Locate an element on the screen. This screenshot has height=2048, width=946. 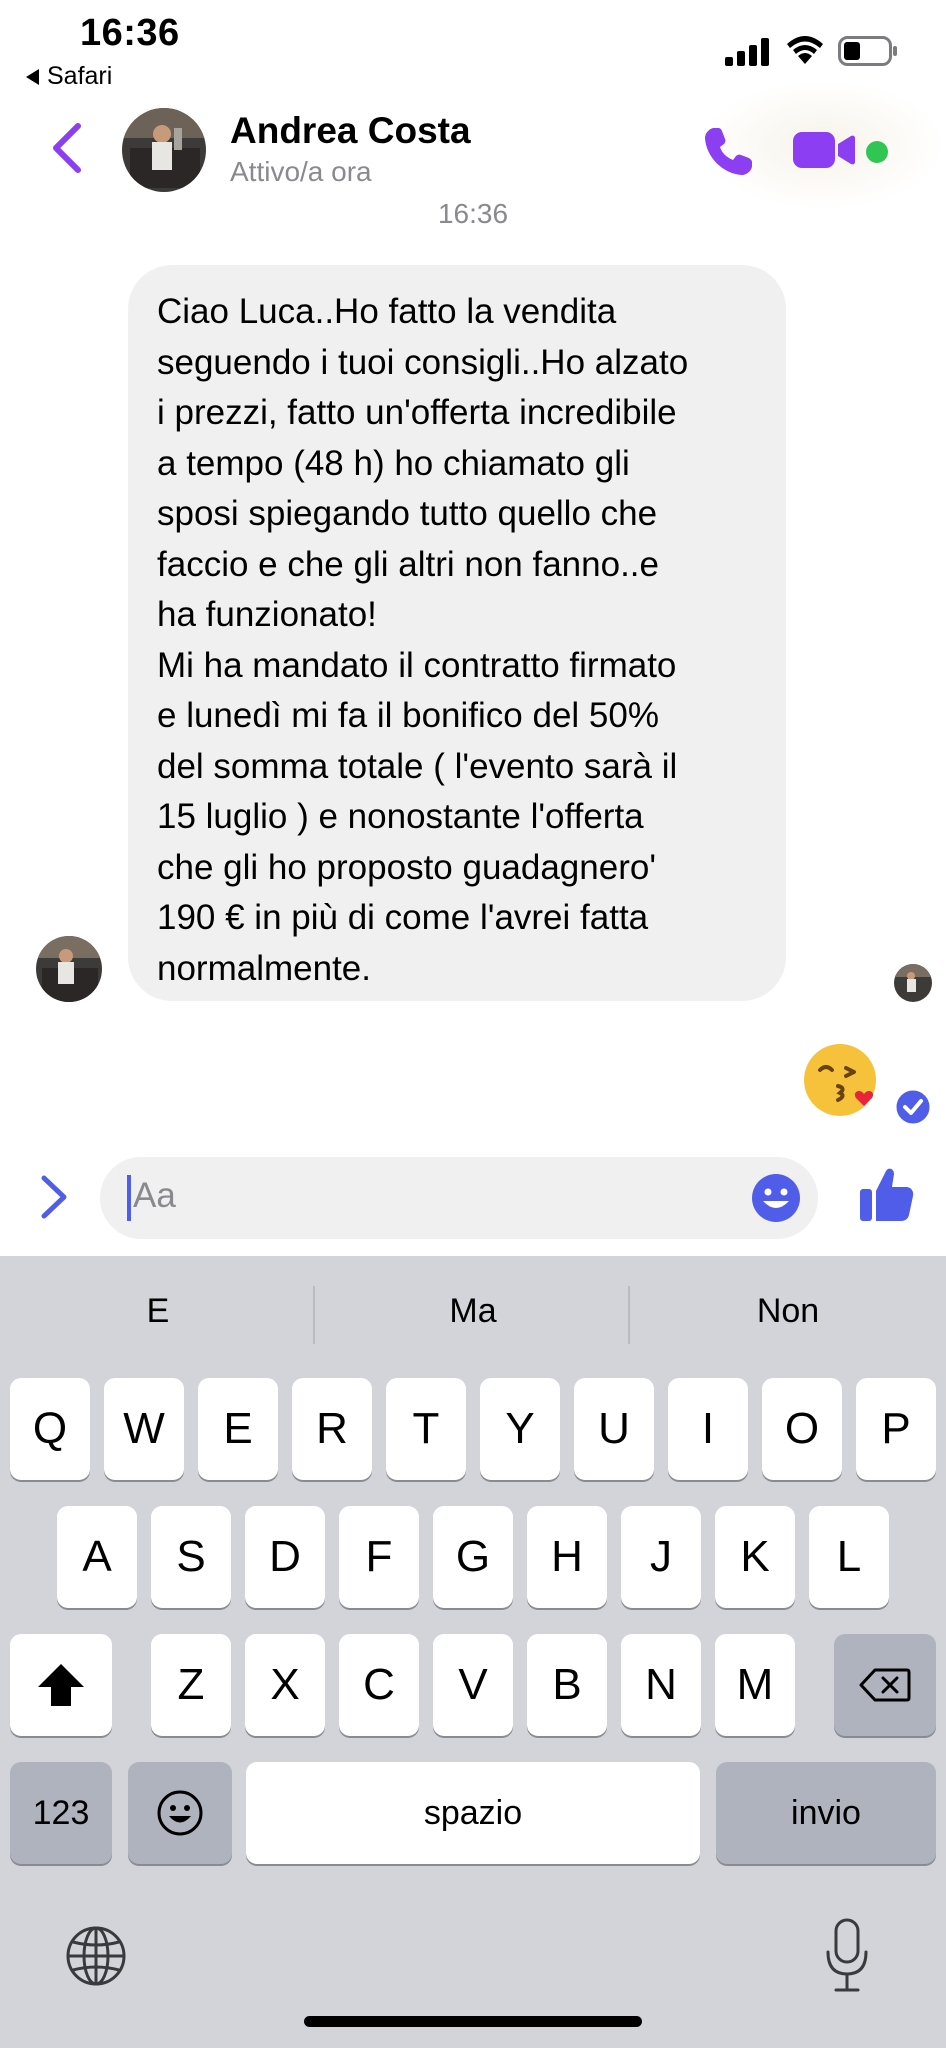
key-a: A is located at coordinates (97, 1557).